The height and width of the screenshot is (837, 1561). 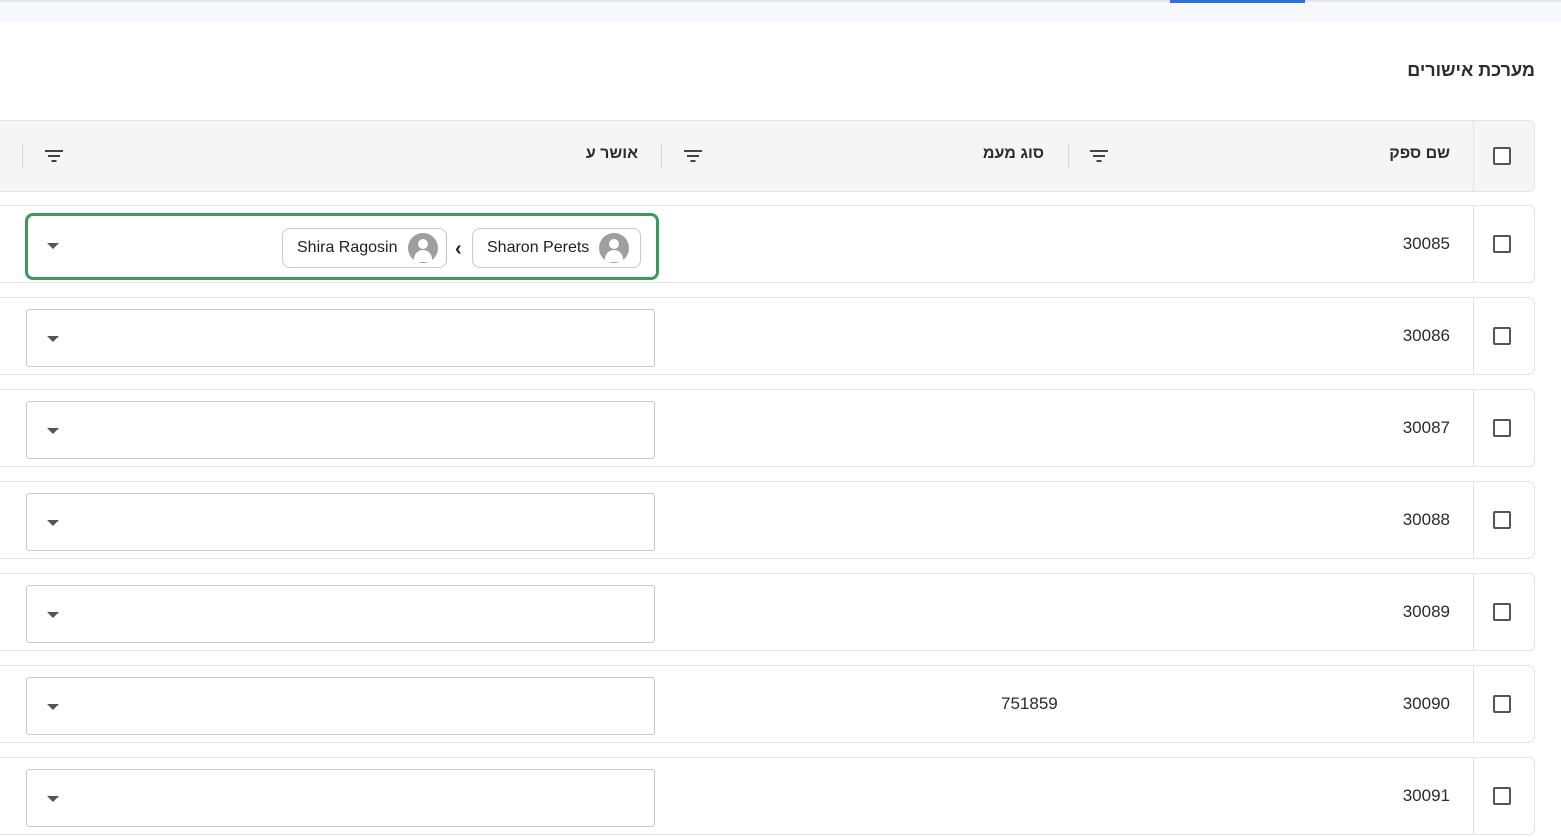 I want to click on table-header: שם ספק סוג מעמ אושר ע, so click(x=767, y=156).